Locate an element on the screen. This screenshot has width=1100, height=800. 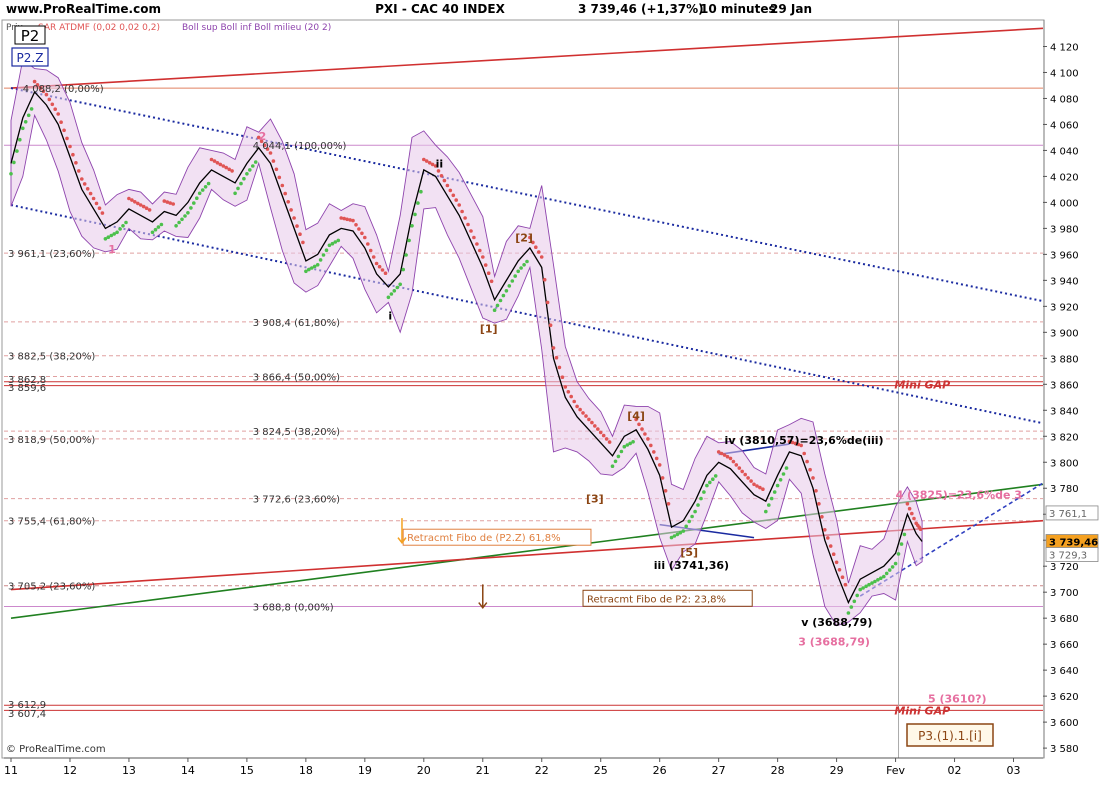
wave-label-8: [5] is located at coordinates (689, 552).